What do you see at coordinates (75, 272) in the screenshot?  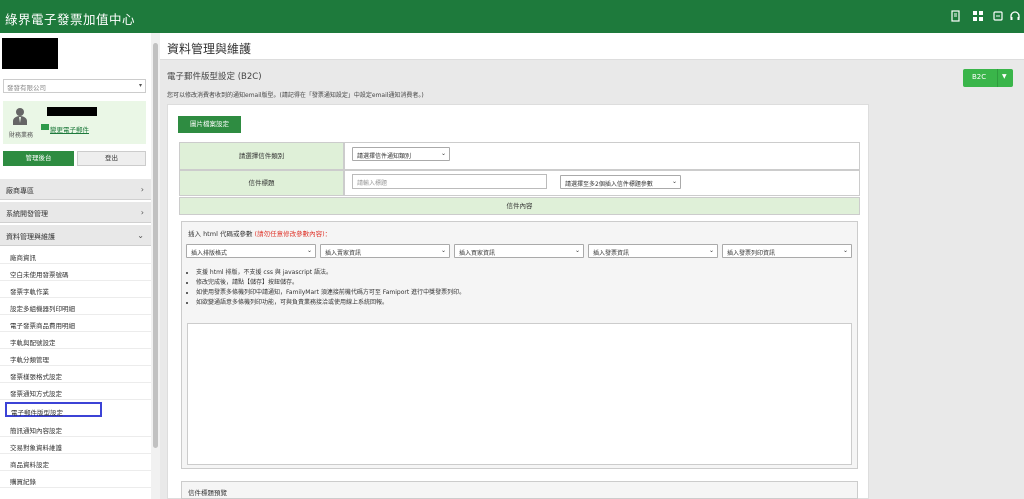 I see `sidebar-item-unused-numbers: 空白未使用發票號碼` at bounding box center [75, 272].